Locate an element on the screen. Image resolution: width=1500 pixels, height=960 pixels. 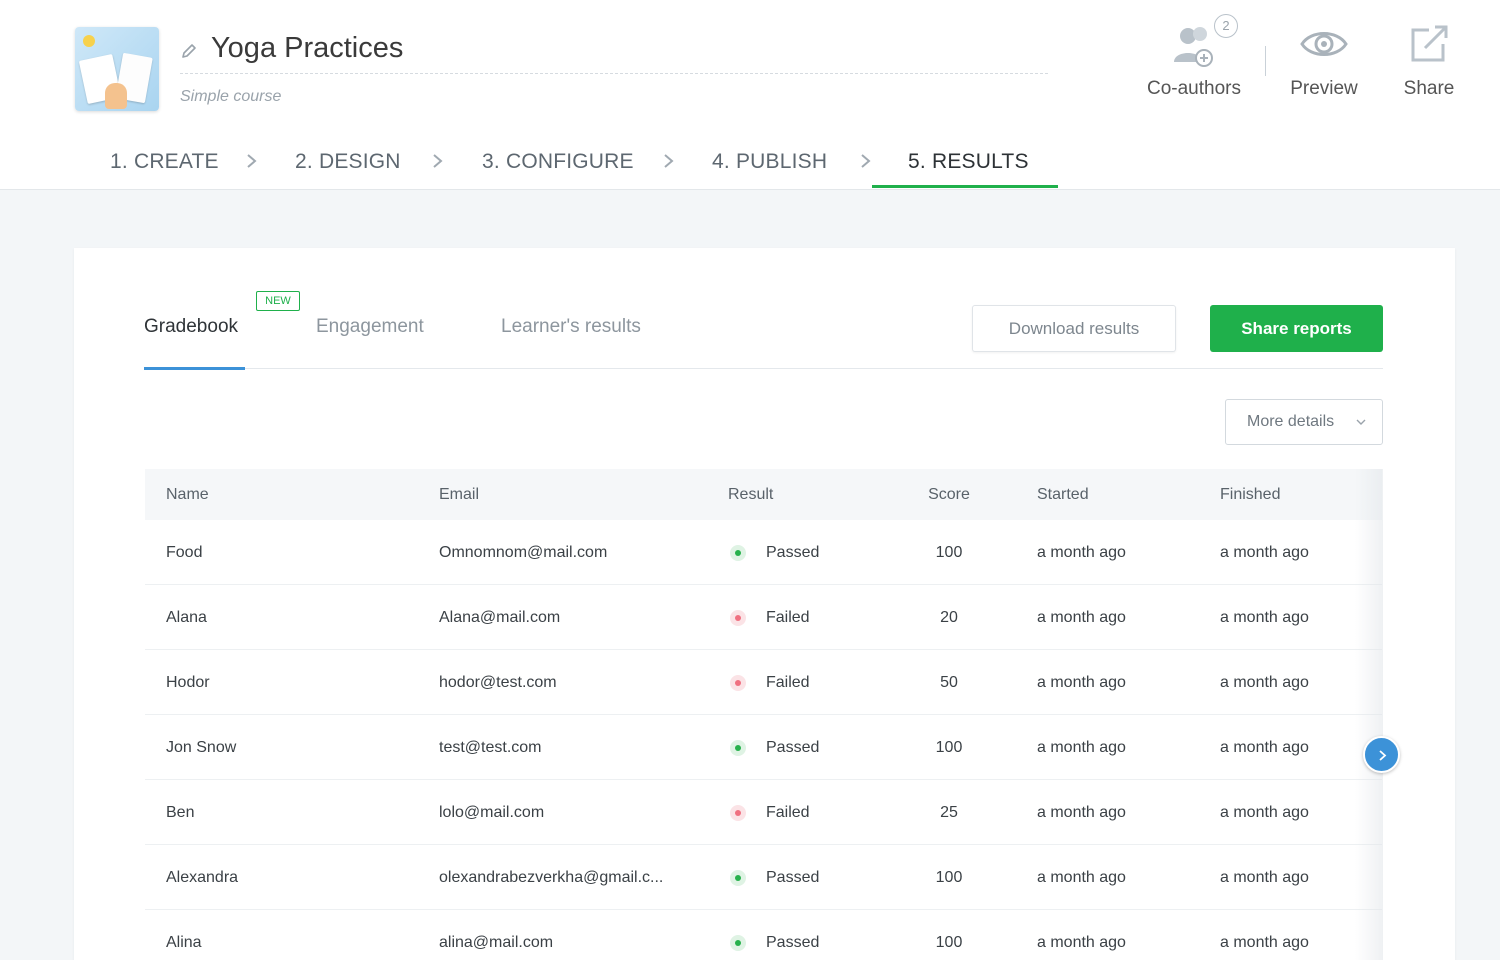
scroll-right-button is located at coordinates (1381, 754).